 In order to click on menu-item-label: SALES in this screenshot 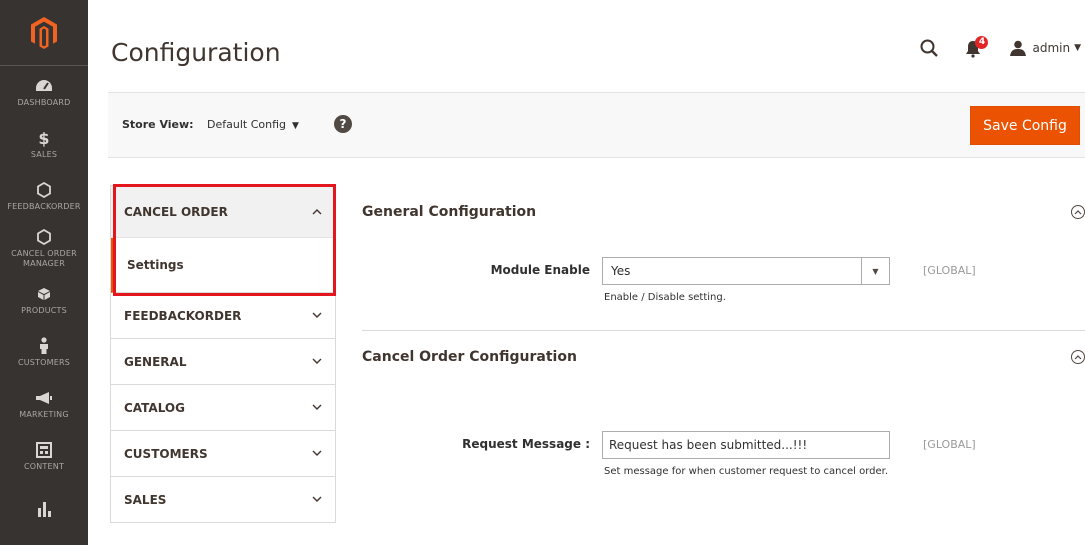, I will do `click(44, 154)`.